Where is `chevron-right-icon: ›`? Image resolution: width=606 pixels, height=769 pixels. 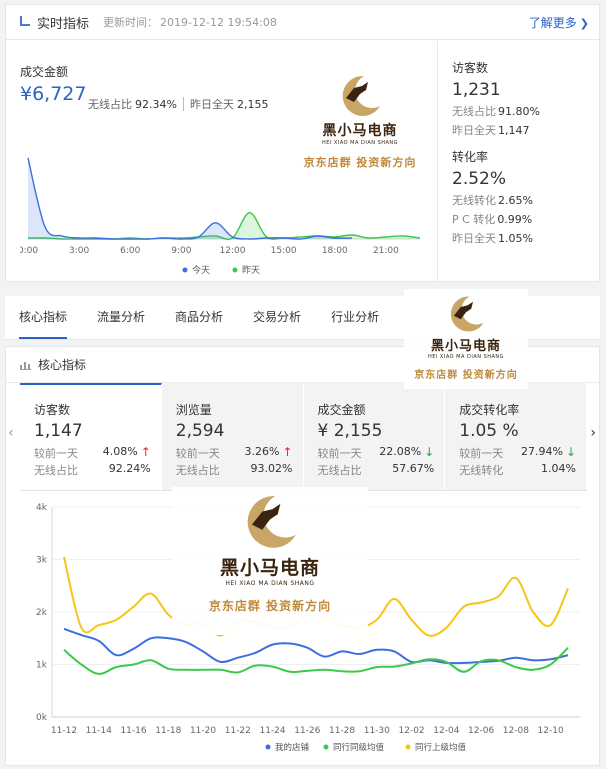
chevron-right-icon: › is located at coordinates (593, 433).